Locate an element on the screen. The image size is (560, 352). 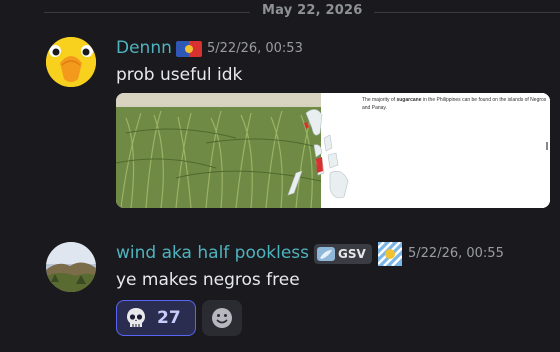
author-name: Dennn is located at coordinates (144, 48).